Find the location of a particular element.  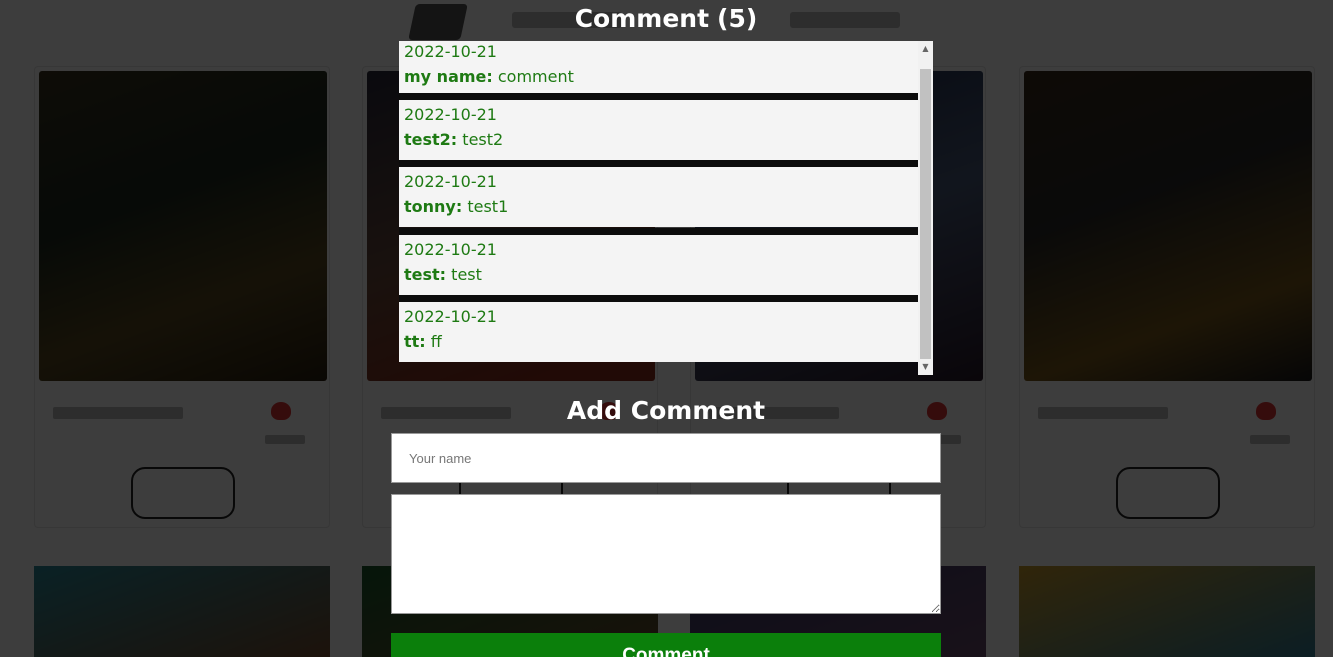

comment-item: 2022-10-21 tonny: test1 is located at coordinates (658, 197).